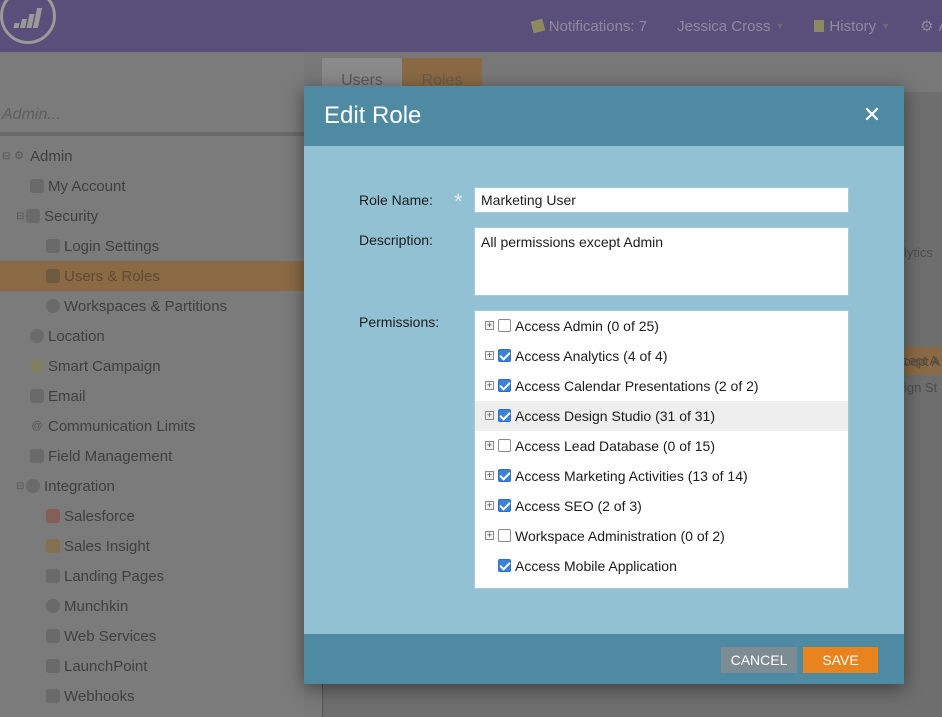  I want to click on tree-item-label: Communication Limits, so click(122, 426).